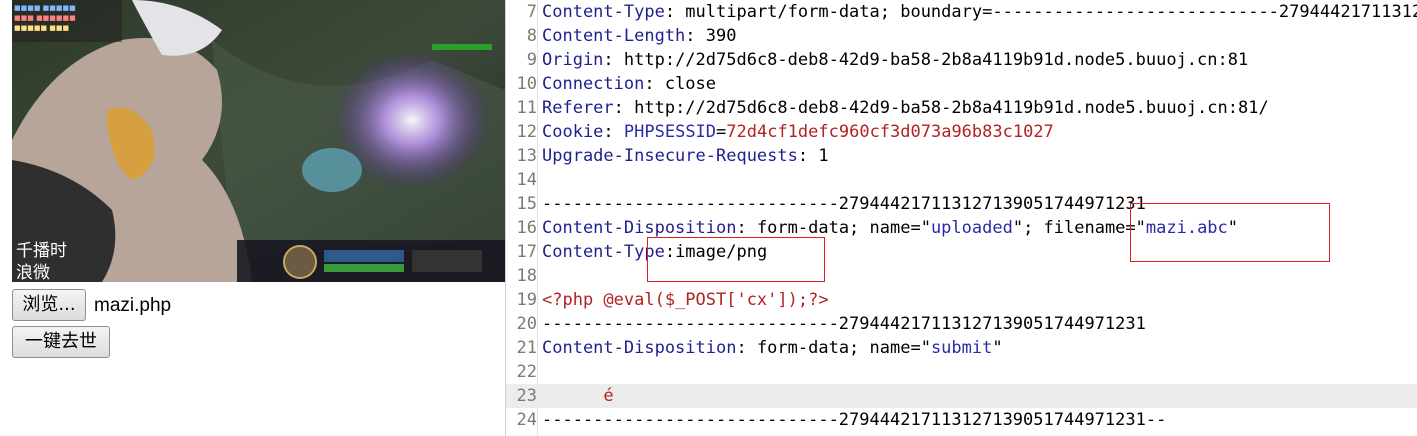 This screenshot has width=1417, height=436. What do you see at coordinates (578, 108) in the screenshot?
I see `code-token: Referer` at bounding box center [578, 108].